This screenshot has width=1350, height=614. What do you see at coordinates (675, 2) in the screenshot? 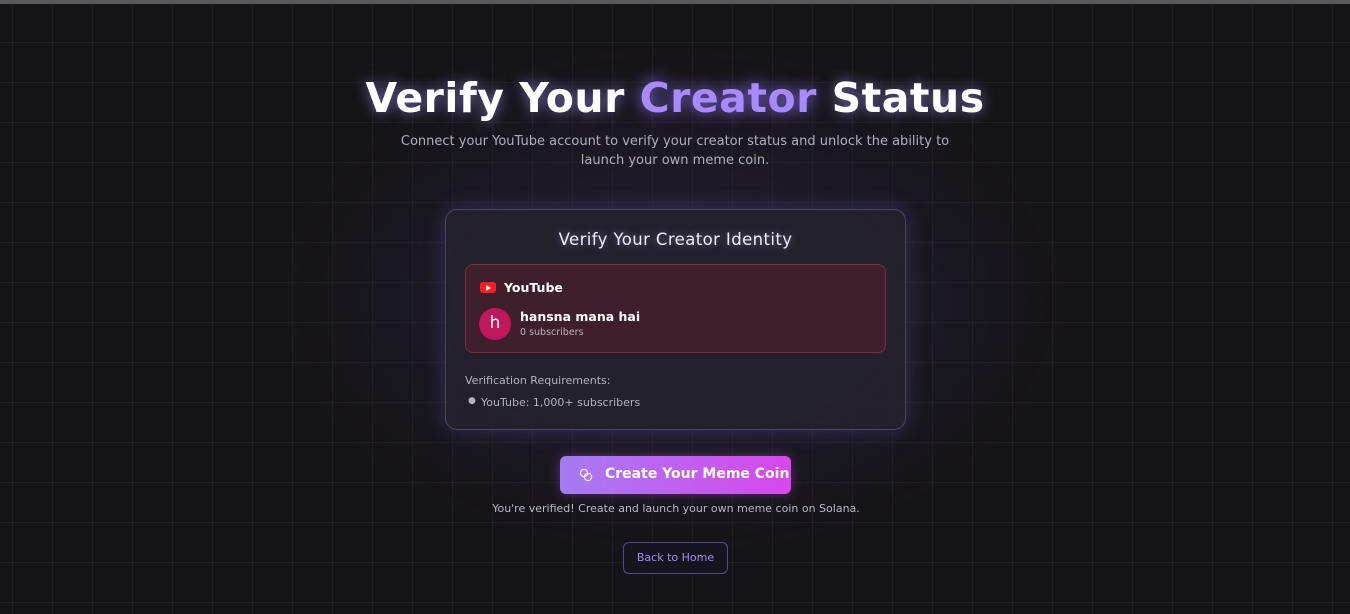
I see `browser-top-bar` at bounding box center [675, 2].